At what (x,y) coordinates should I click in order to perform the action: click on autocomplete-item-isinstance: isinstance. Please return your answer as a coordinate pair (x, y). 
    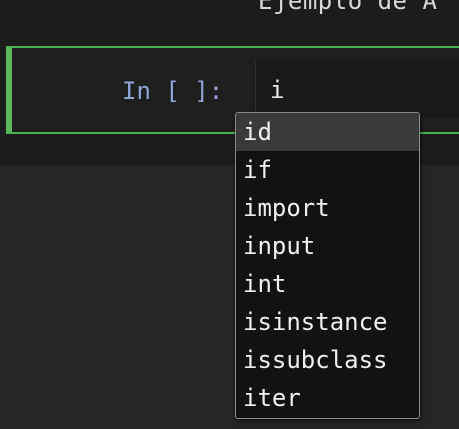
    Looking at the image, I should click on (327, 322).